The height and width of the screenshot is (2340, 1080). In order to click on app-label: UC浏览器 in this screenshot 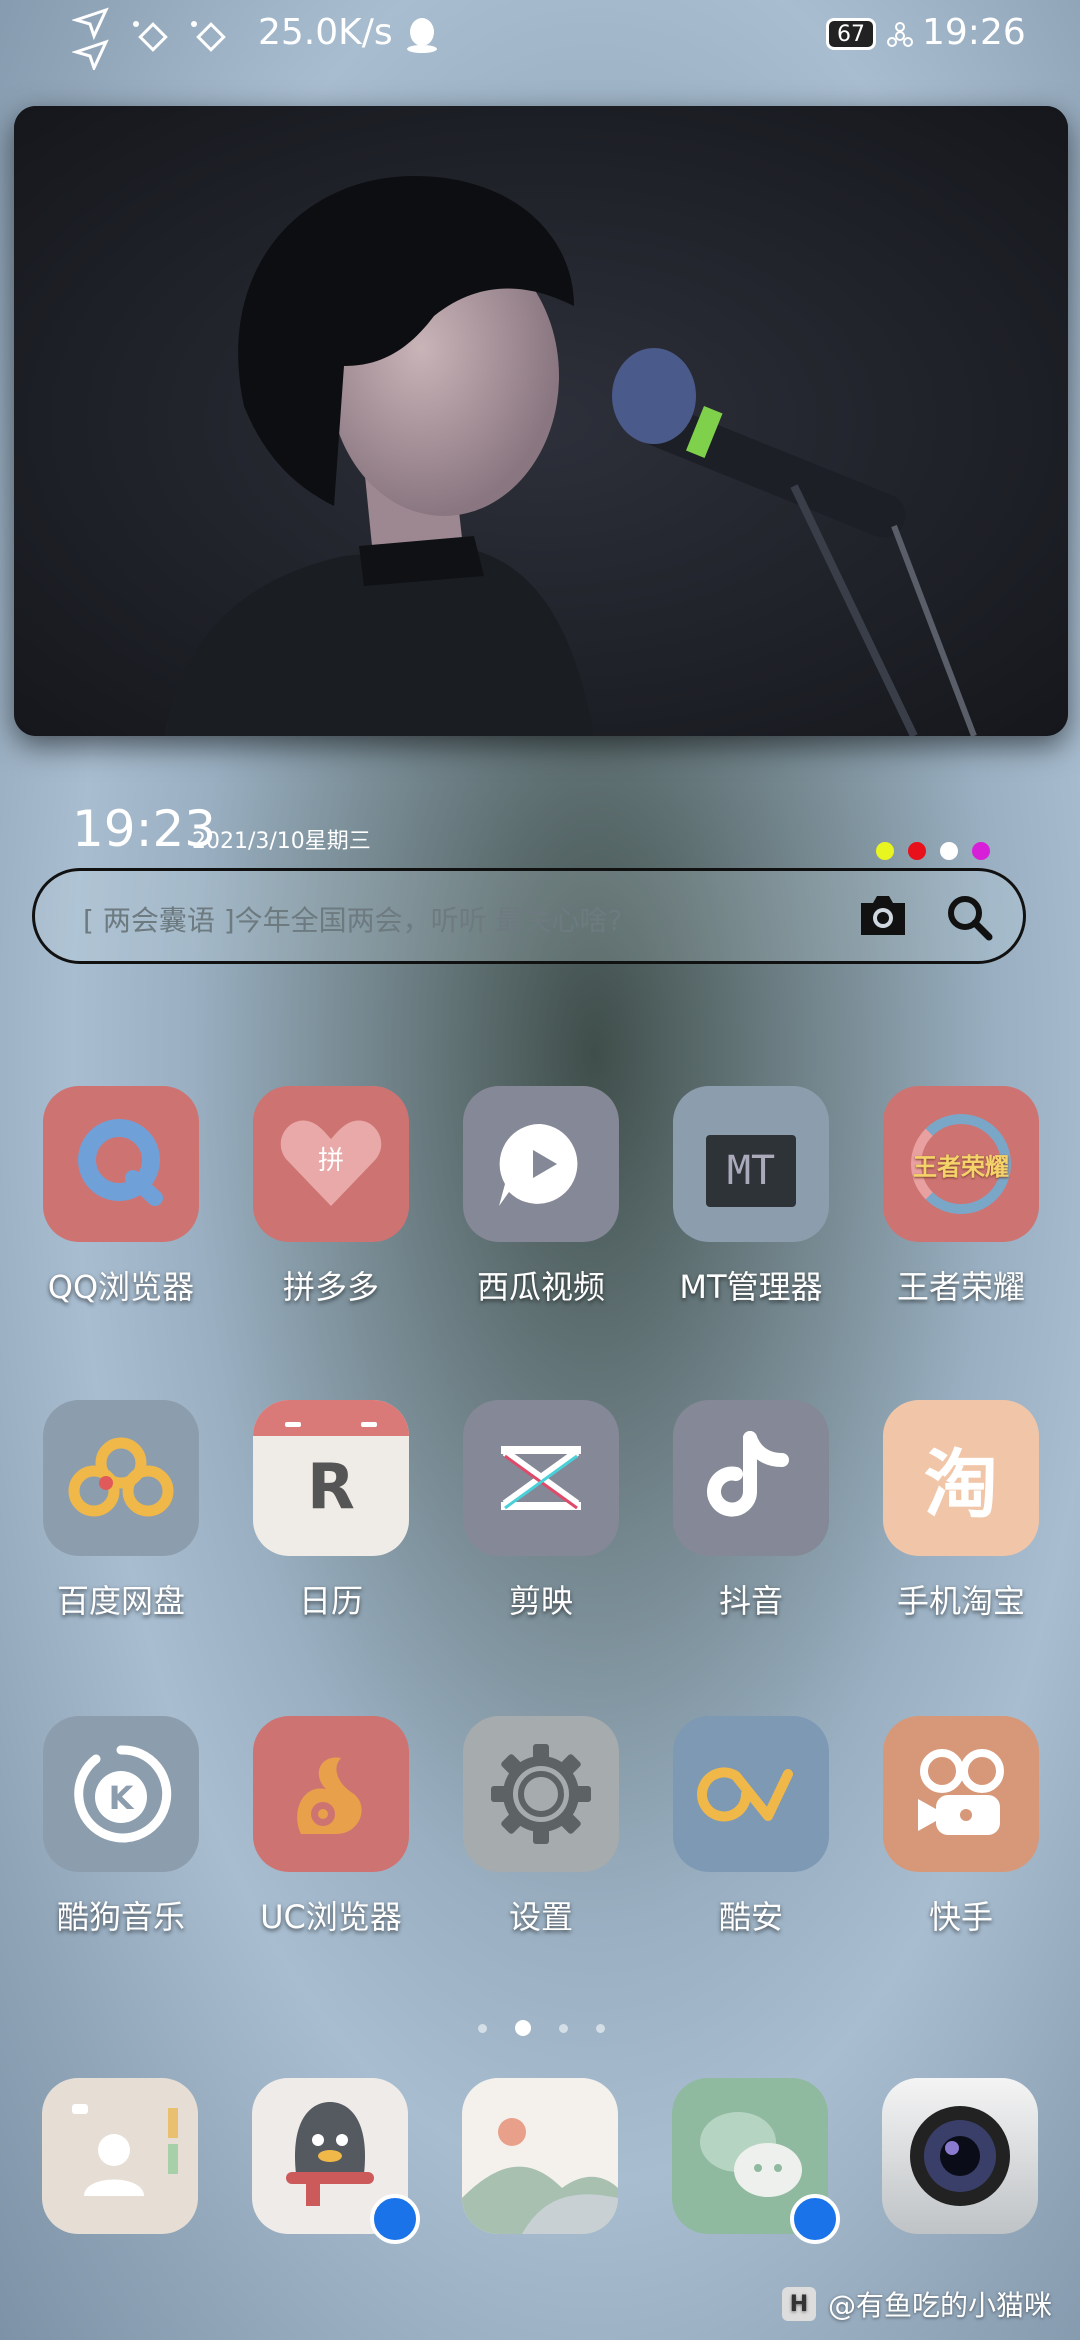, I will do `click(331, 1917)`.